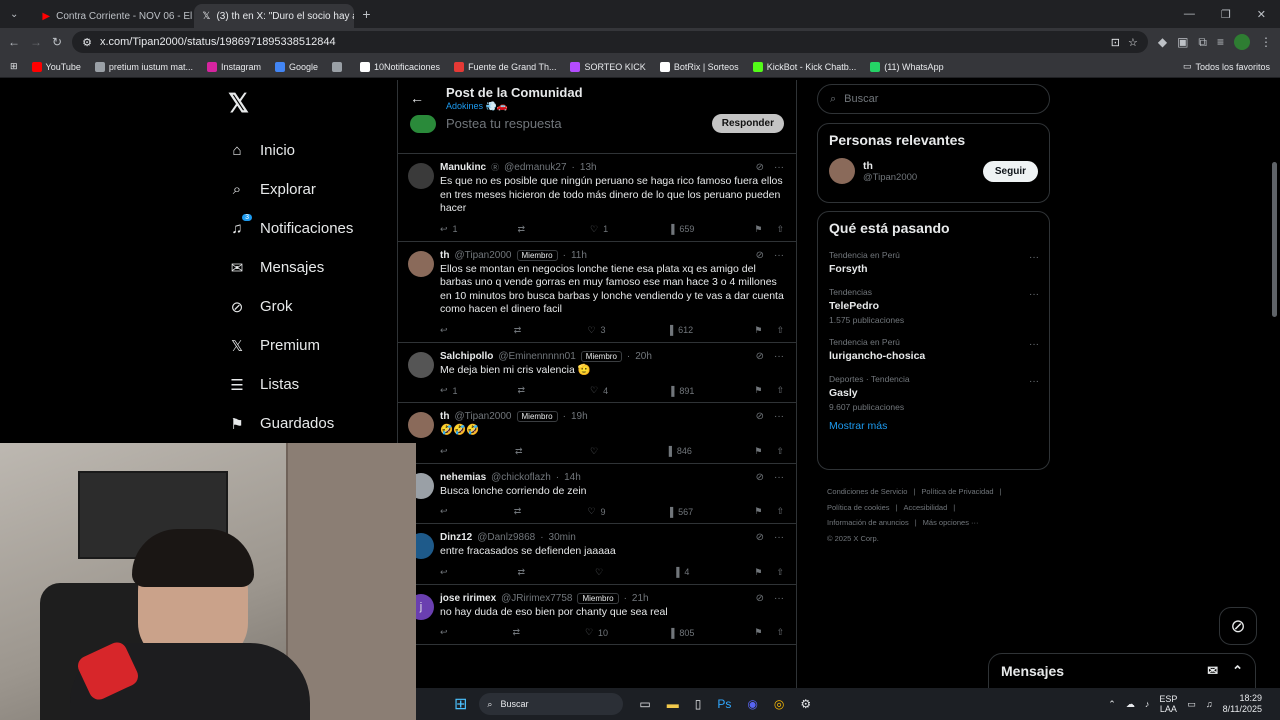 This screenshot has height=720, width=1280. Describe the element at coordinates (640, 598) in the screenshot. I see `post-time: 21h` at that location.